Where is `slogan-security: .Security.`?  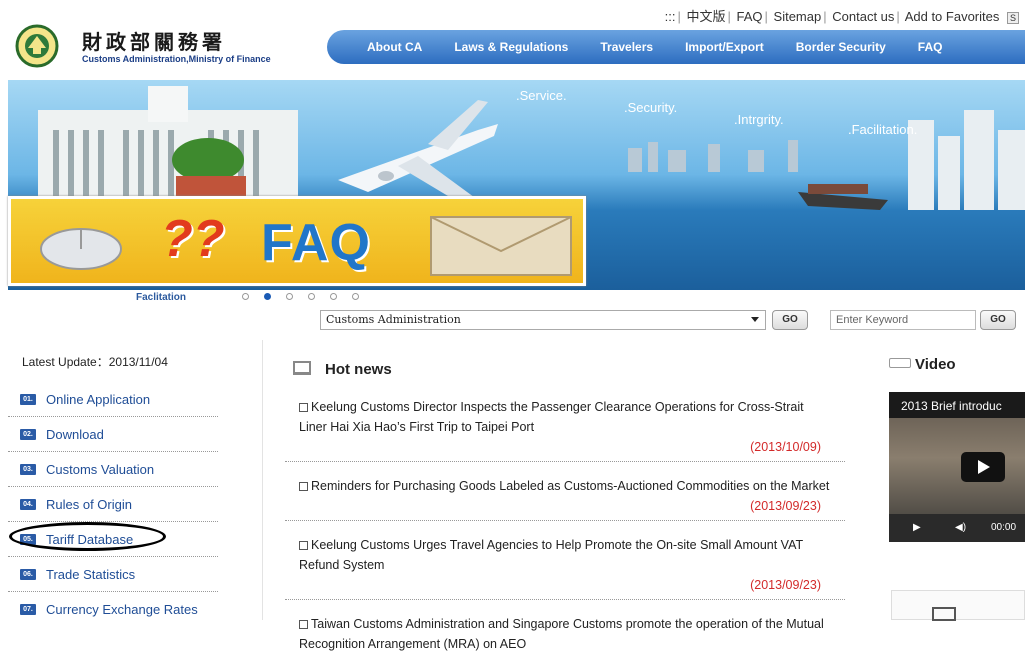
slogan-security: .Security. is located at coordinates (651, 107).